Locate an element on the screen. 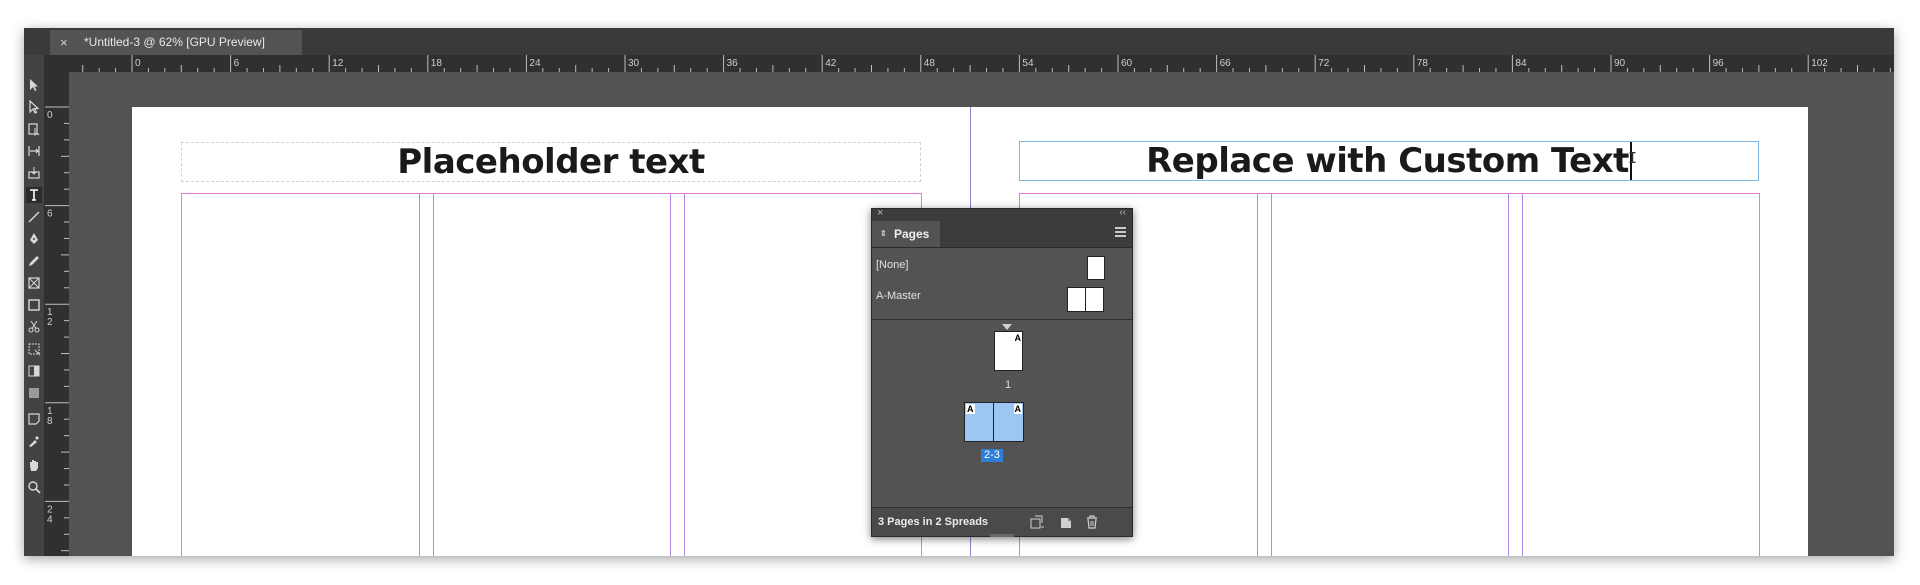 The width and height of the screenshot is (1920, 585). document-tab-bar: × *Untitled-3 @ 62% [GPU Preview] is located at coordinates (959, 41).